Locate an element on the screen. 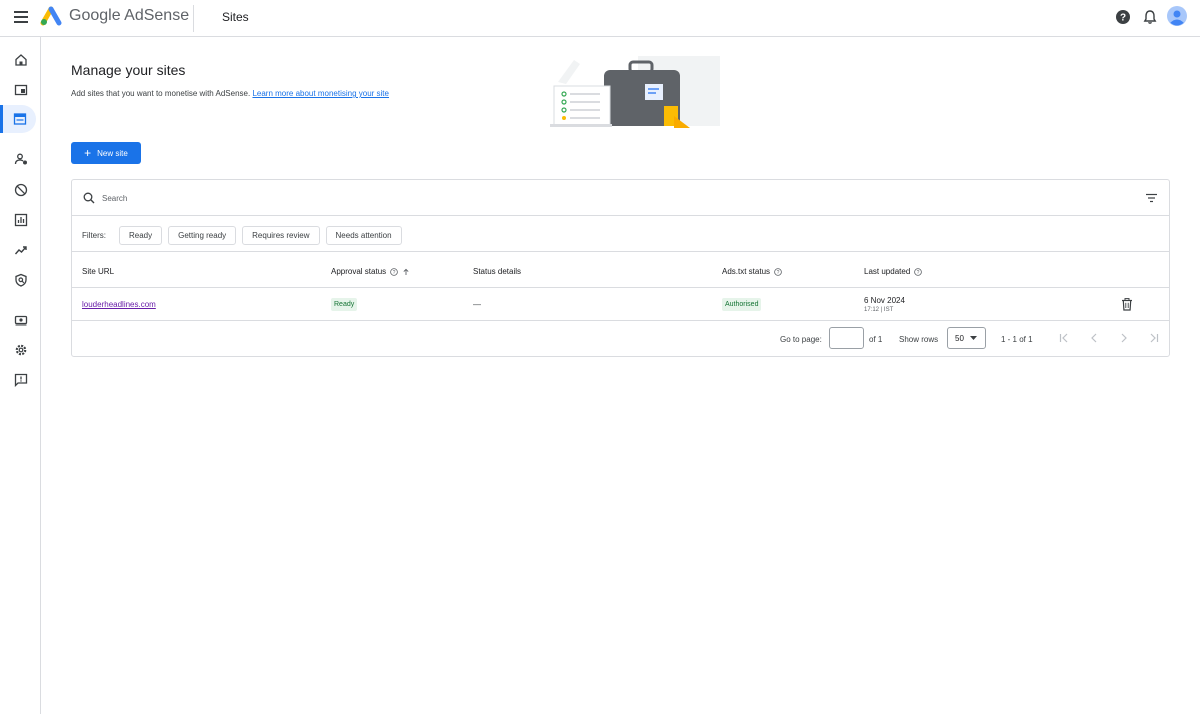  nav-feedback is located at coordinates (21, 380).